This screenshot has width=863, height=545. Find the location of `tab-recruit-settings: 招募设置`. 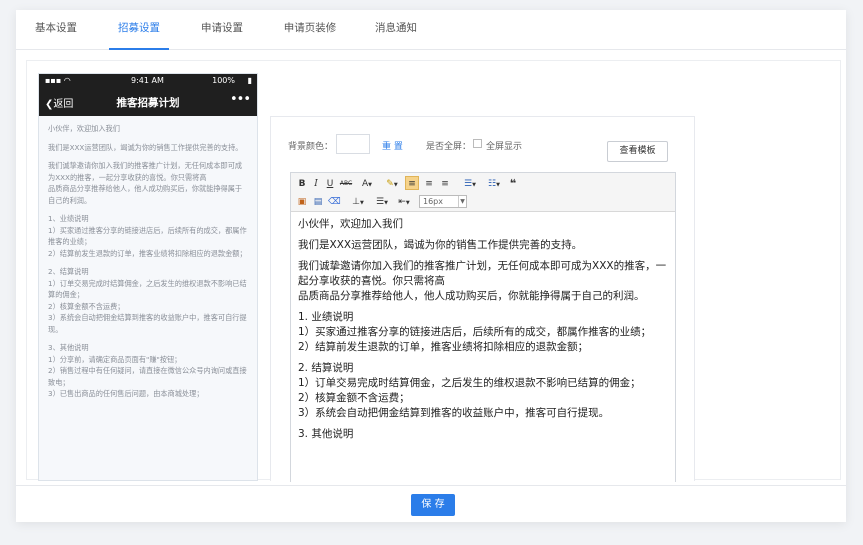

tab-recruit-settings: 招募设置 is located at coordinates (139, 30).